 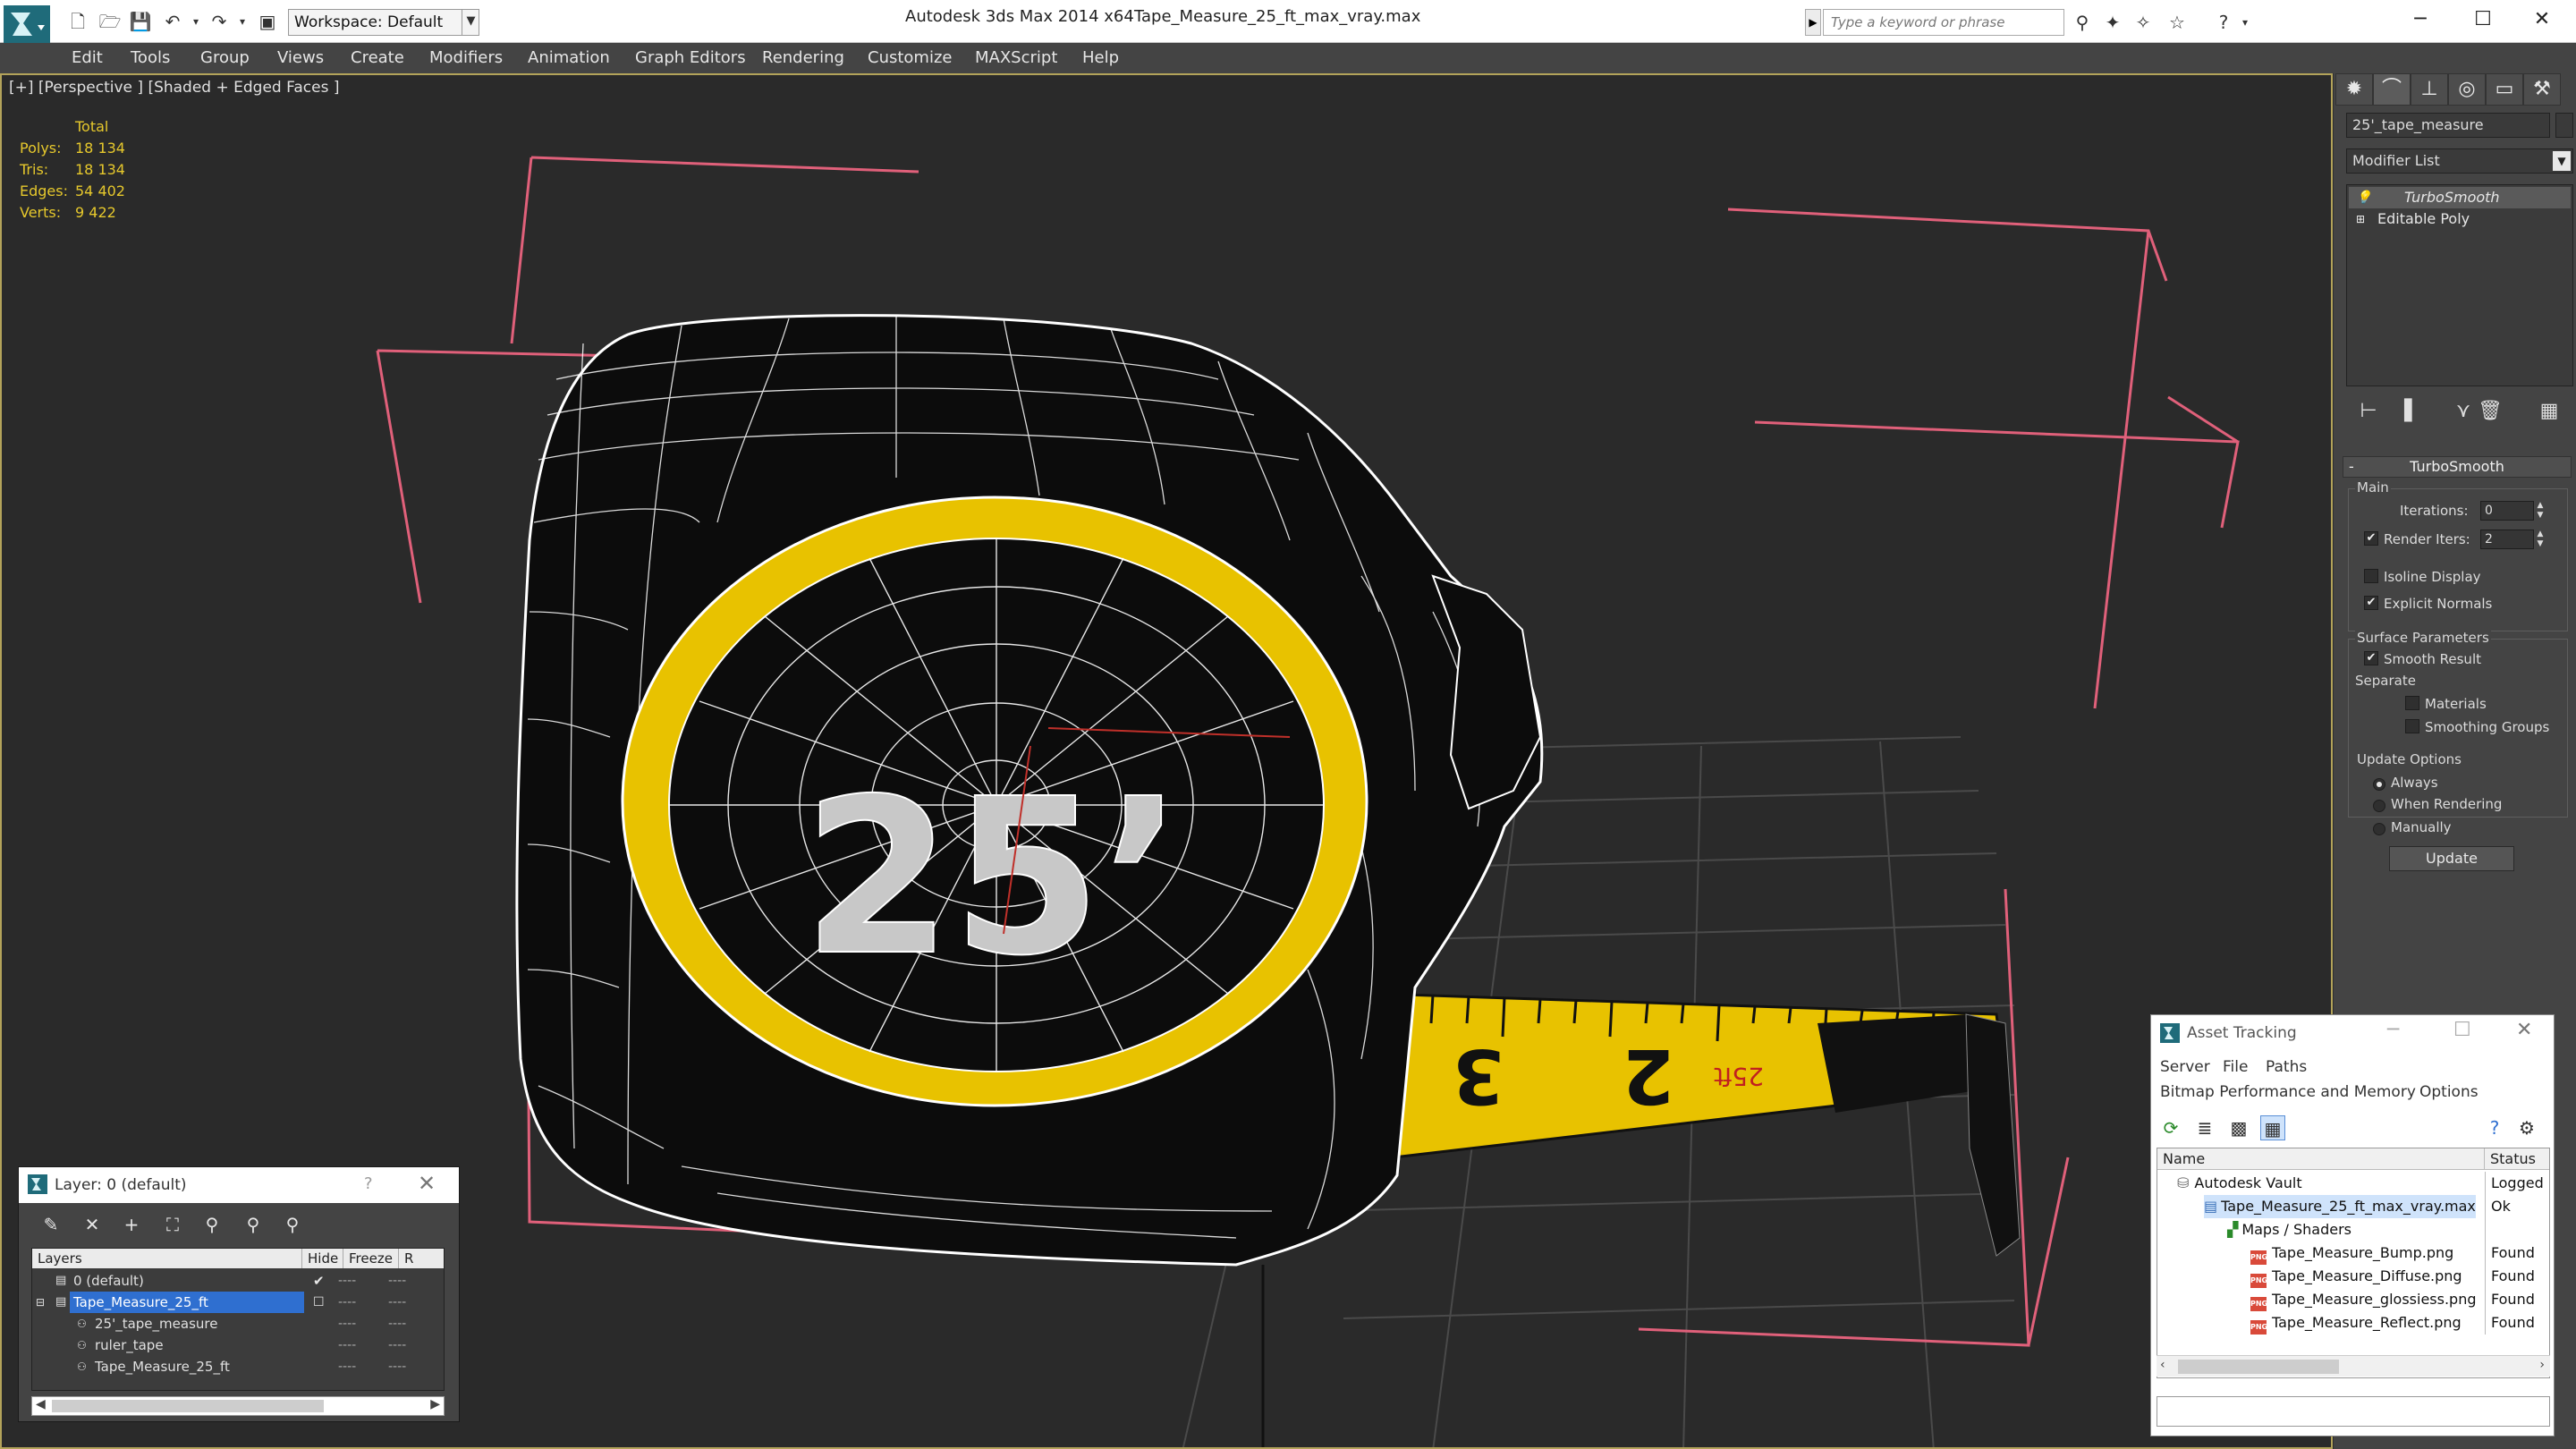 What do you see at coordinates (292, 1224) in the screenshot?
I see `freeze-all-layers-icon: ⚲` at bounding box center [292, 1224].